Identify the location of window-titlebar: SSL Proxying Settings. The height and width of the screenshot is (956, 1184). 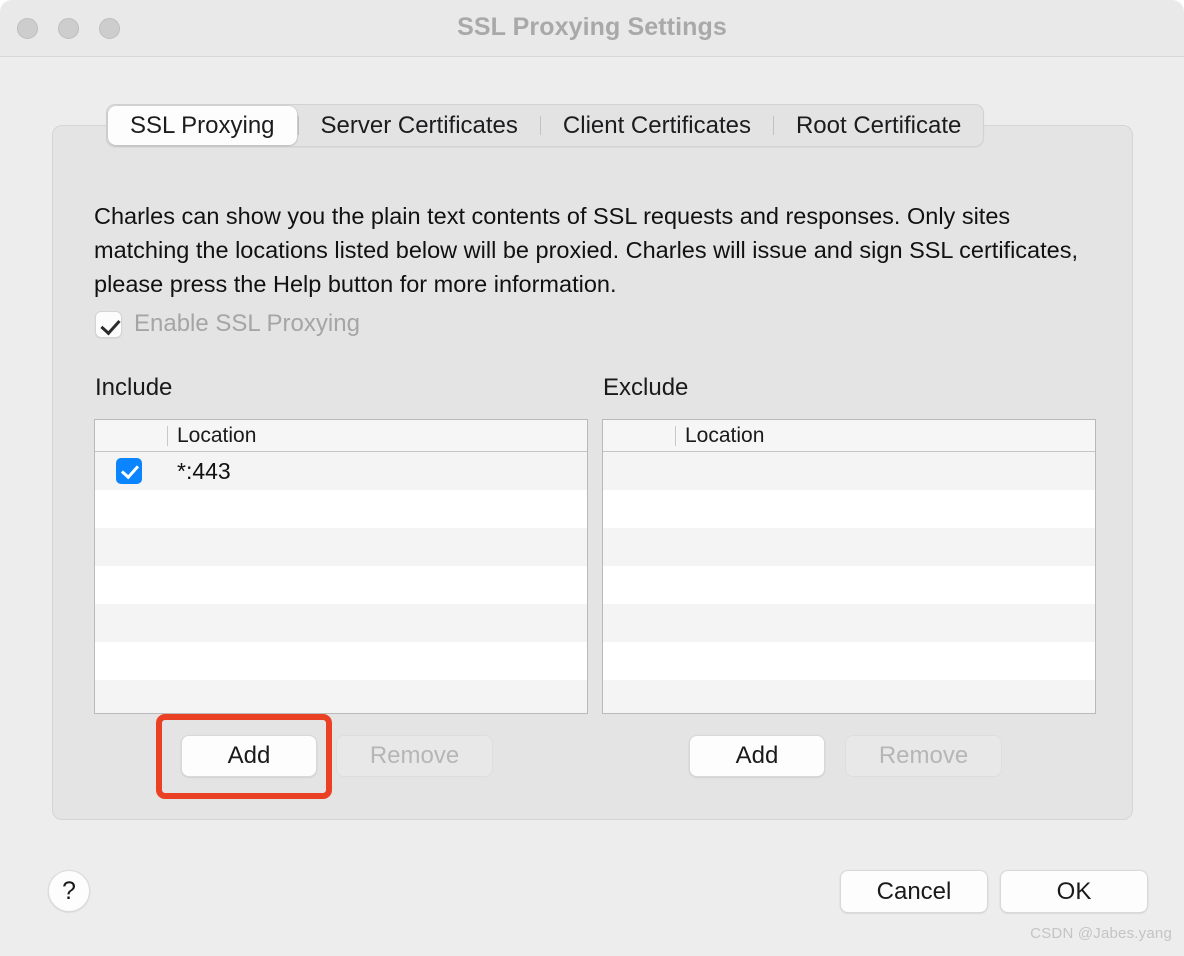
(592, 28).